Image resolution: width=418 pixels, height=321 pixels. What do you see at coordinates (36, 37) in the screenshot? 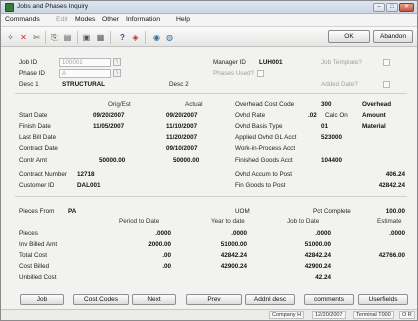
I see `cut-icon: ✄` at bounding box center [36, 37].